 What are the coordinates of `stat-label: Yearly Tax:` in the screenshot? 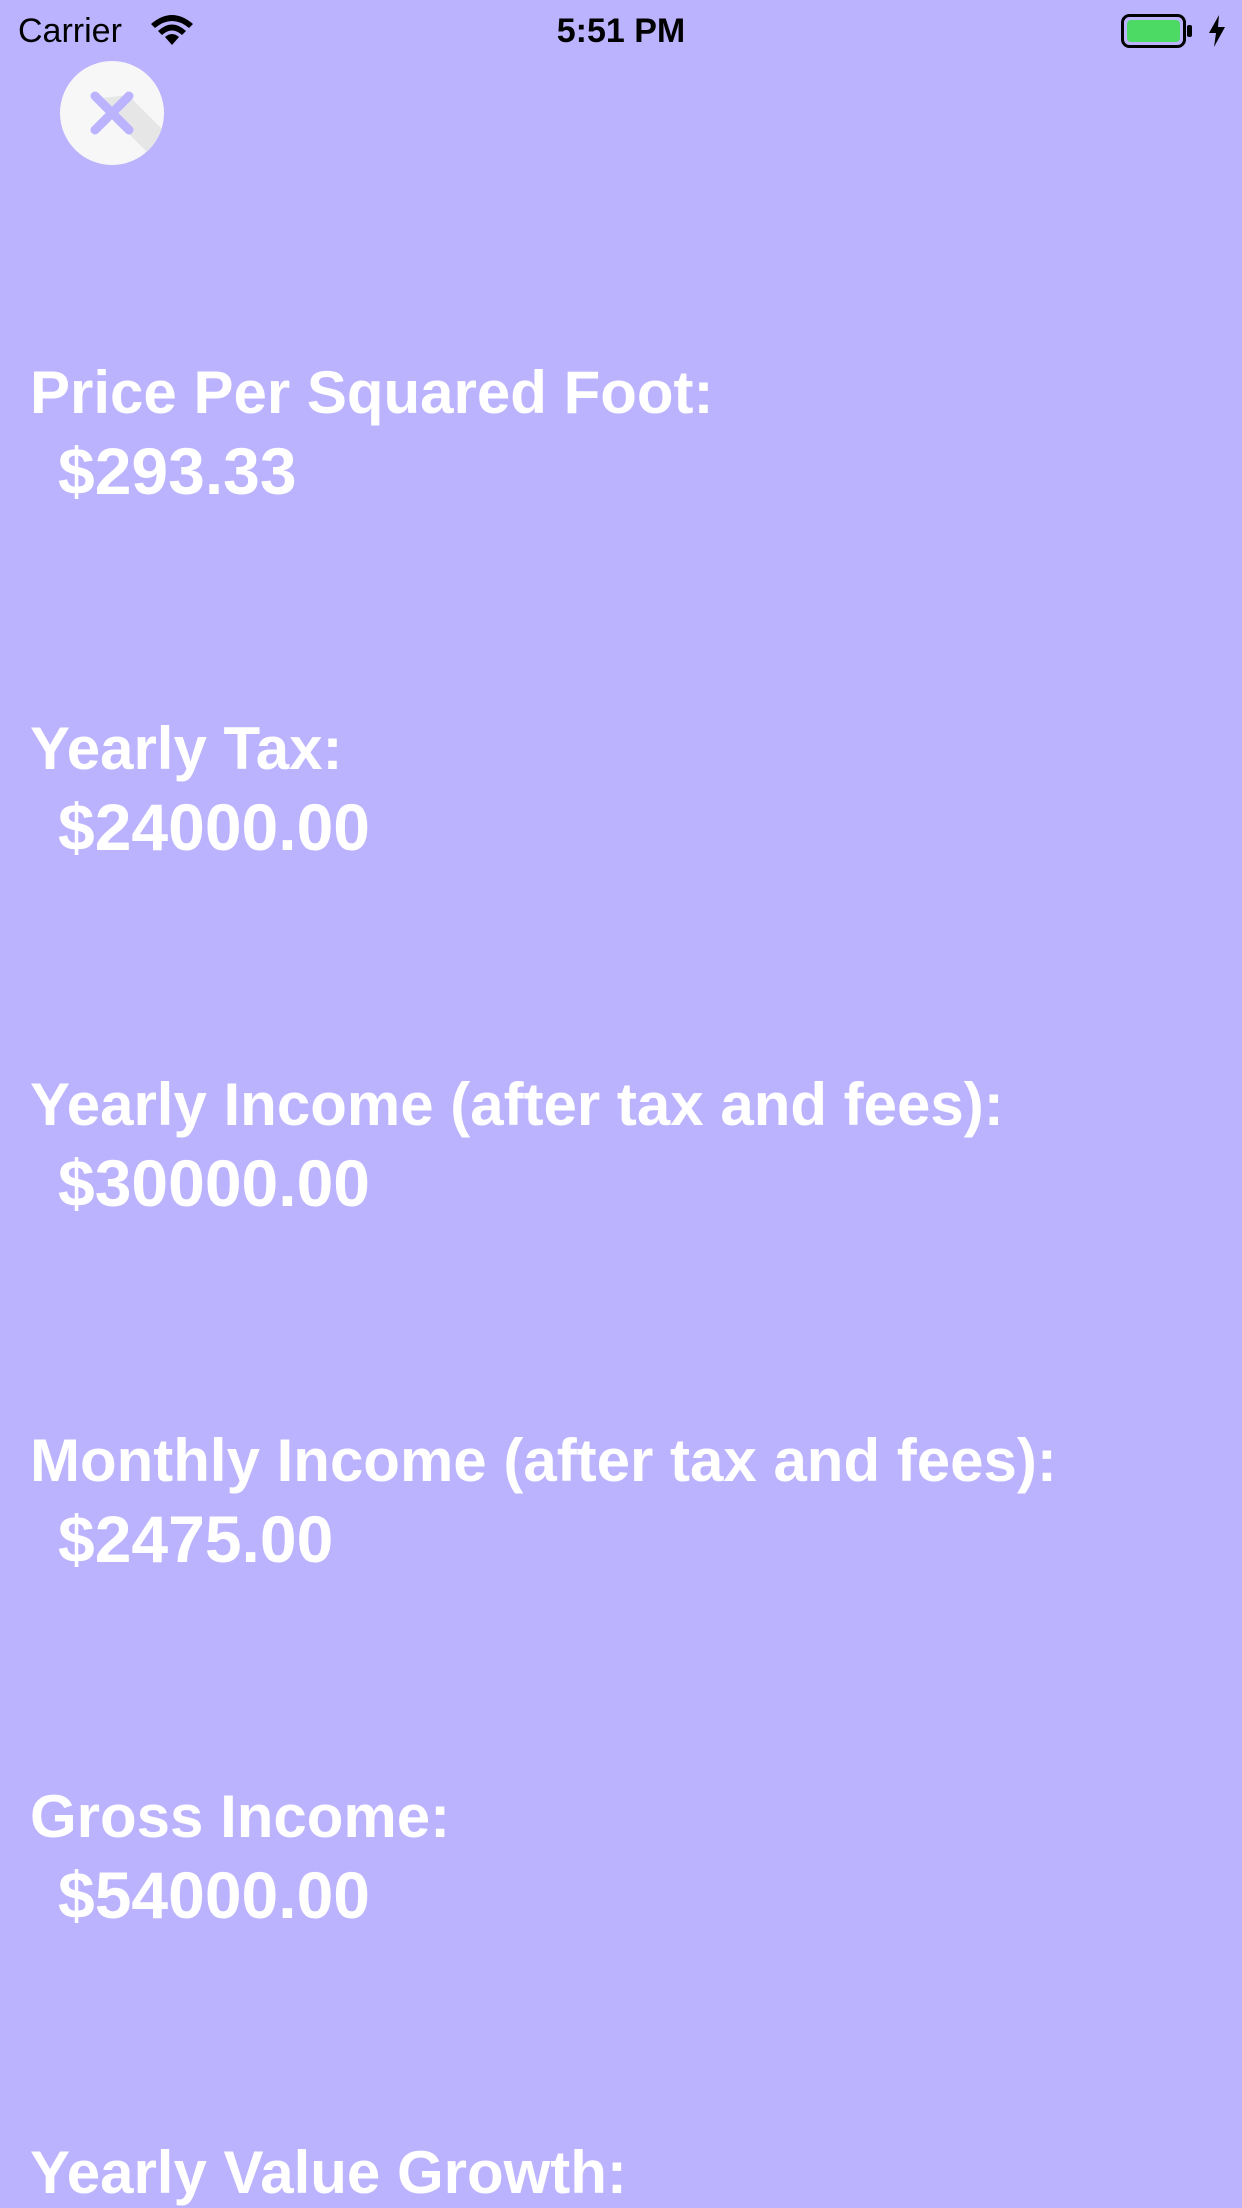 It's located at (186, 748).